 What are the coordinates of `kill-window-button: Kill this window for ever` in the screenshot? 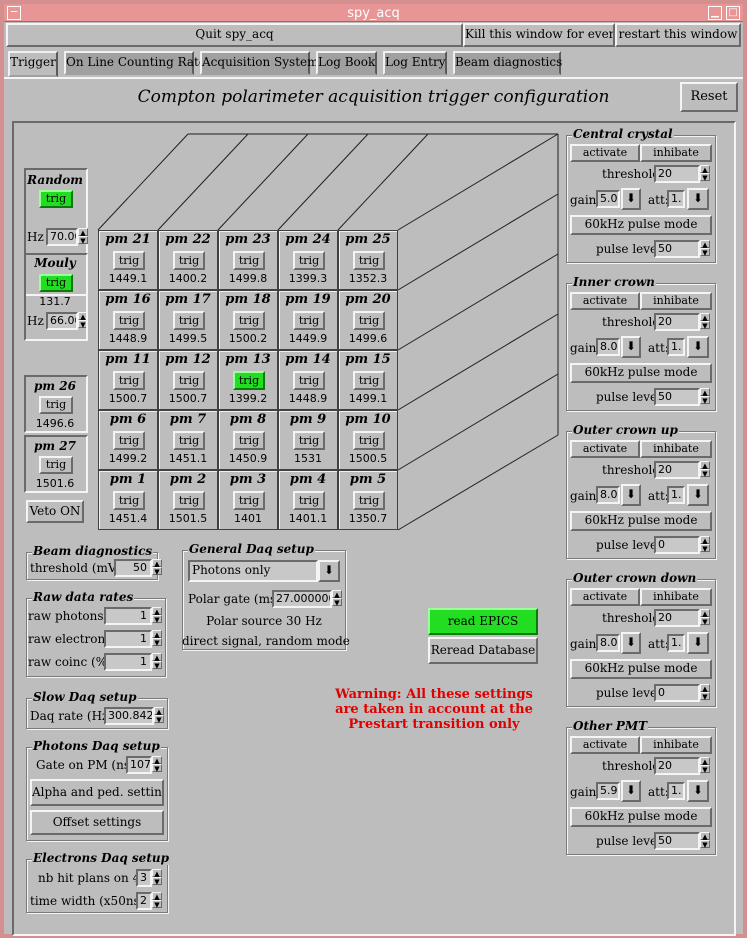 It's located at (539, 35).